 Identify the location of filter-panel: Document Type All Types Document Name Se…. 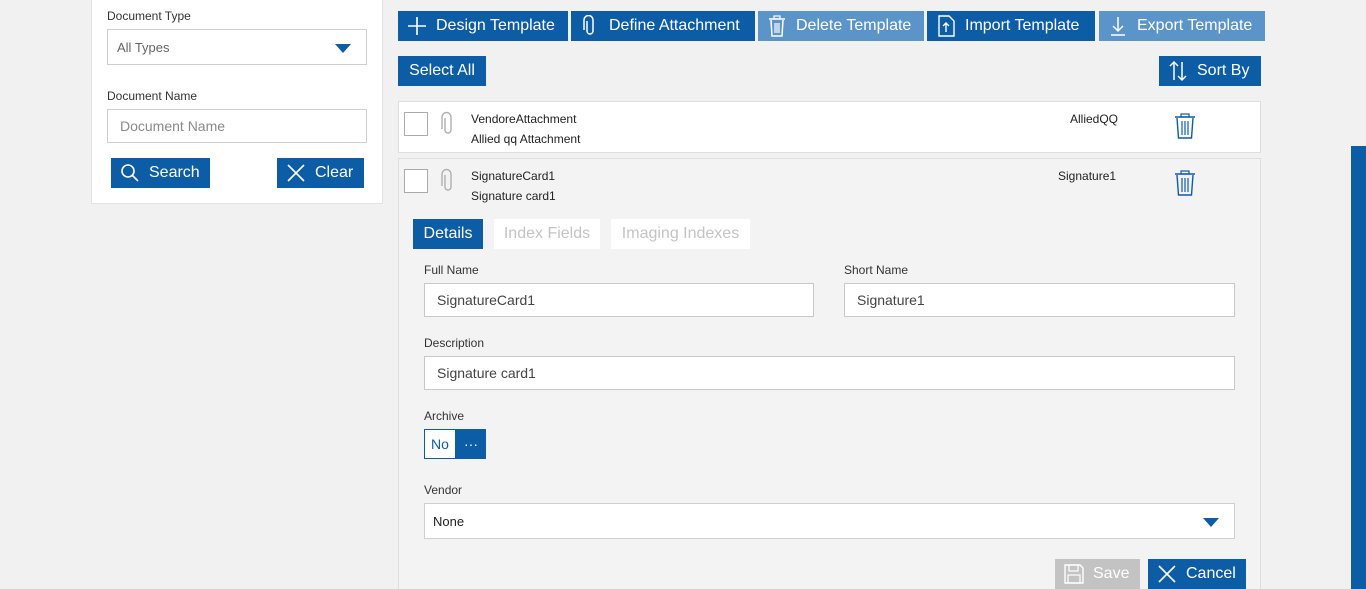
(237, 102).